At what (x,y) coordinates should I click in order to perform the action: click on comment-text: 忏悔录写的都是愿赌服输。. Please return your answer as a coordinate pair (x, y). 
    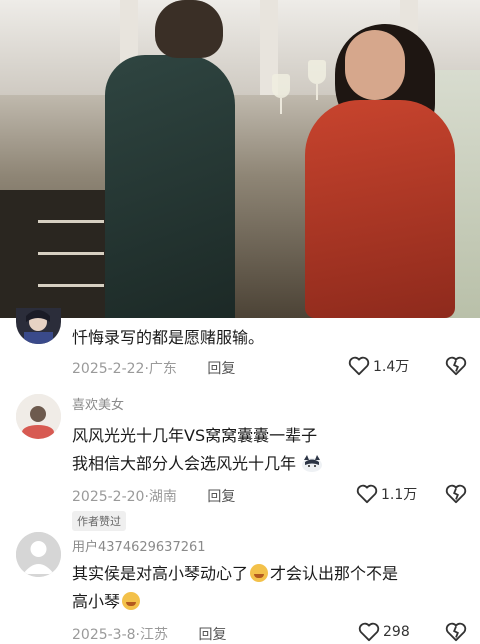
    Looking at the image, I should click on (168, 337).